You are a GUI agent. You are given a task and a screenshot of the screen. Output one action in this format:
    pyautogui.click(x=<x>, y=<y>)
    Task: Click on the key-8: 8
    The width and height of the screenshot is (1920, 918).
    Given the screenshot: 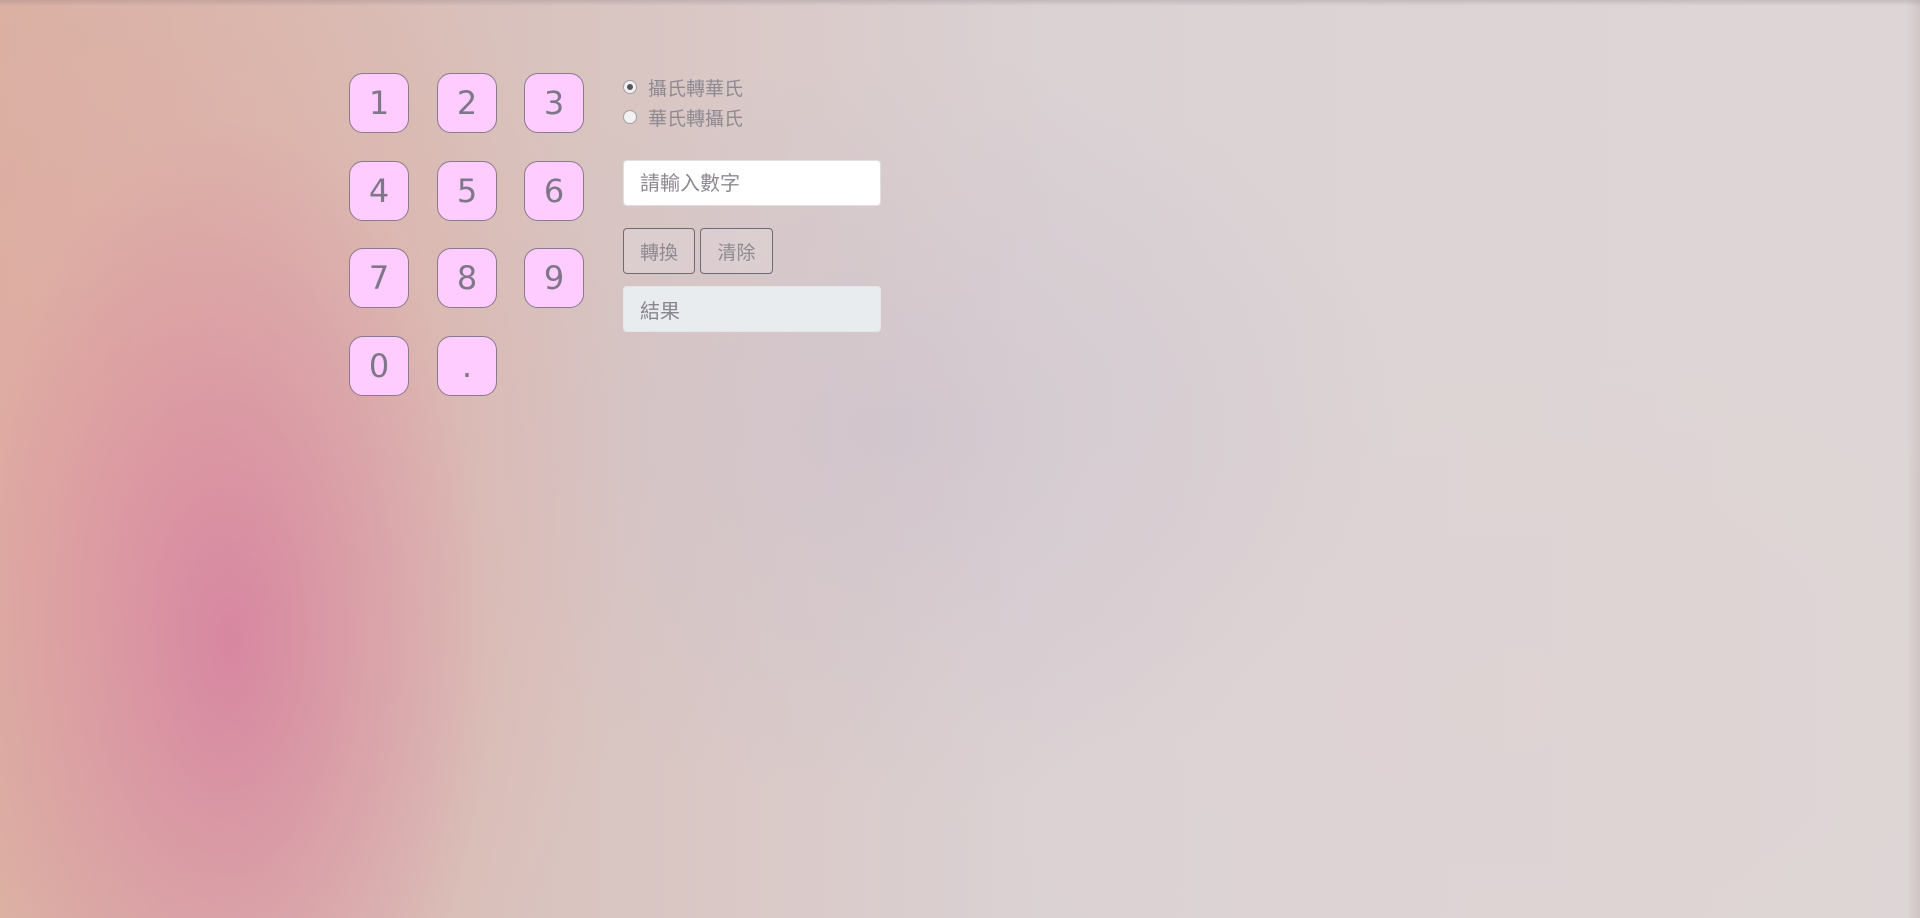 What is the action you would take?
    pyautogui.click(x=467, y=278)
    